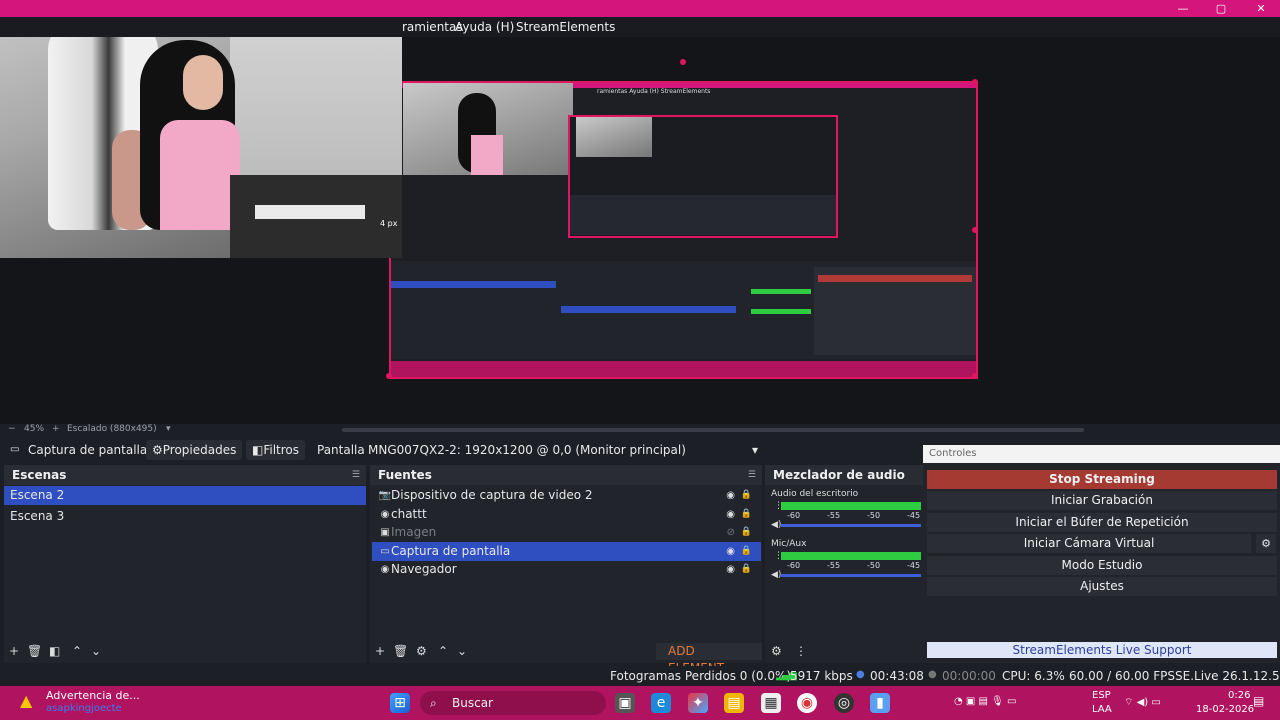 This screenshot has width=1280, height=720. Describe the element at coordinates (12, 429) in the screenshot. I see `zoom-out-button: −` at that location.